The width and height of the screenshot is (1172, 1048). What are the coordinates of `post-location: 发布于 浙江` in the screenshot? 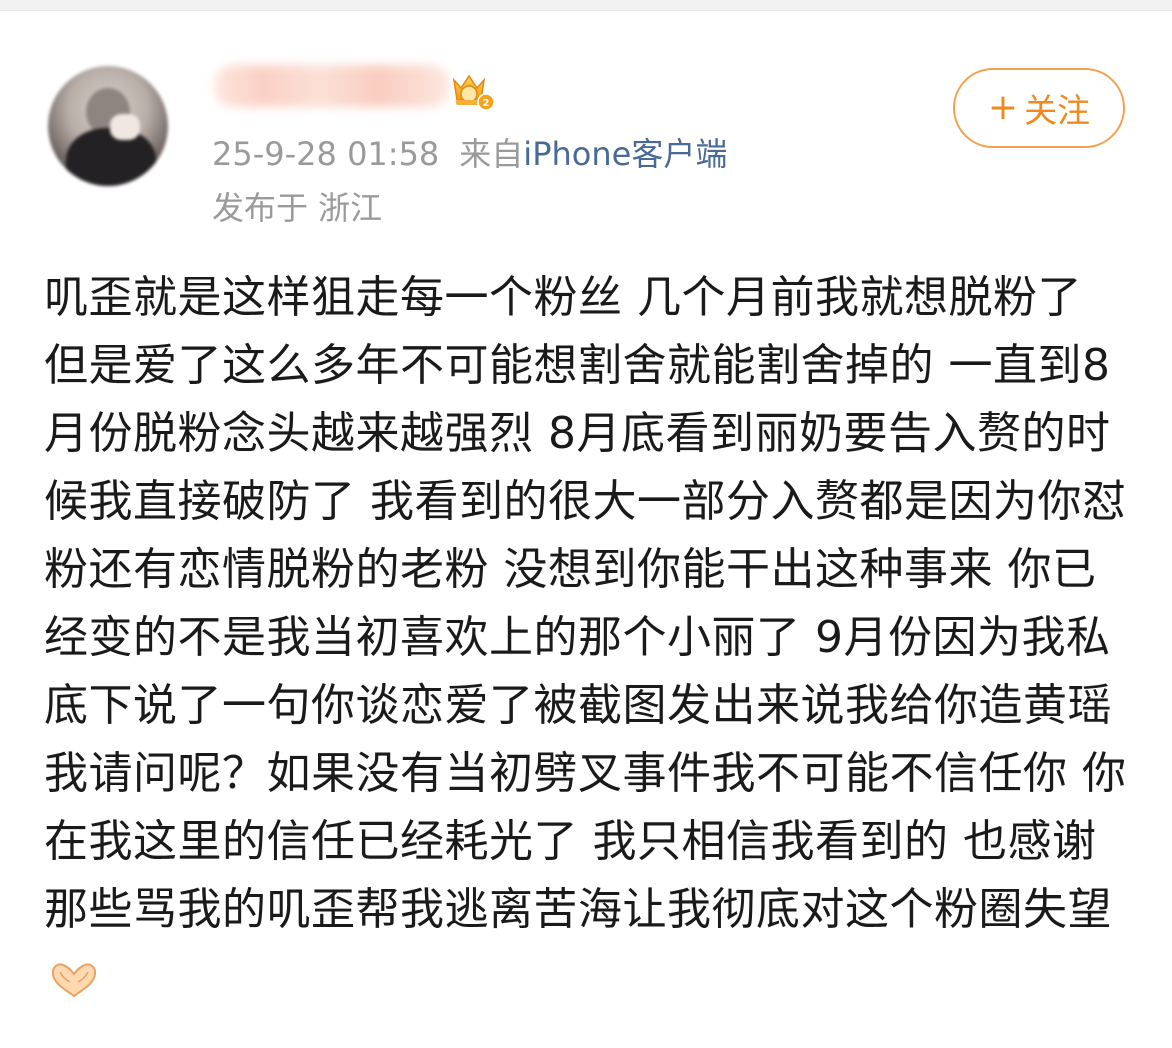 It's located at (297, 208).